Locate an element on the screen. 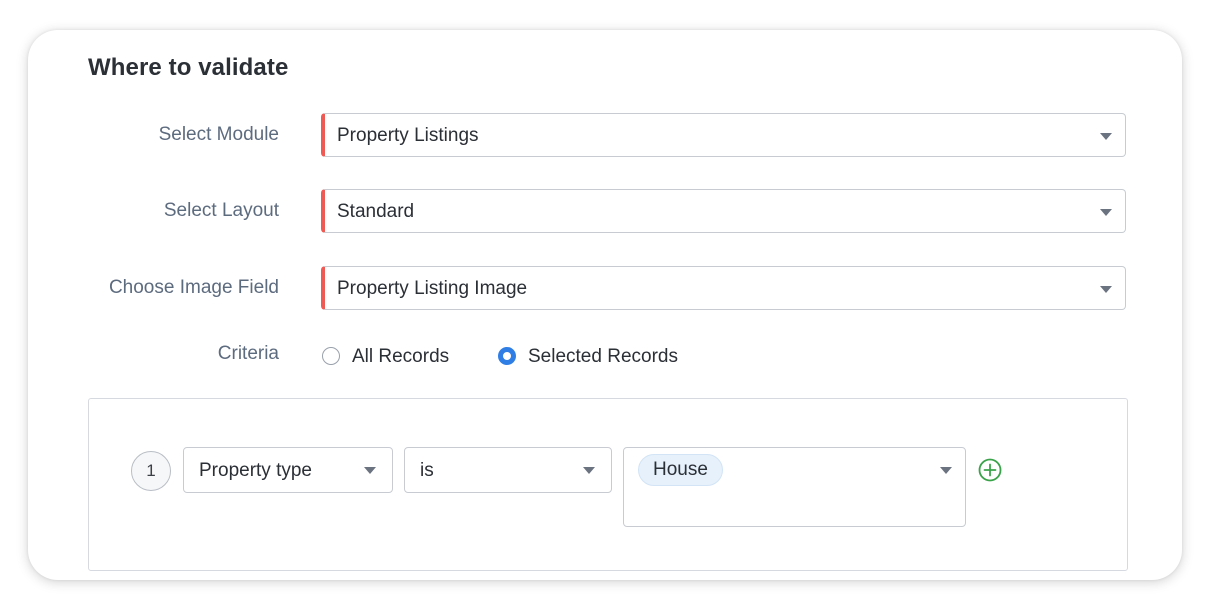 The height and width of the screenshot is (611, 1210). image-field-select-value: Property Listing Image is located at coordinates (432, 288).